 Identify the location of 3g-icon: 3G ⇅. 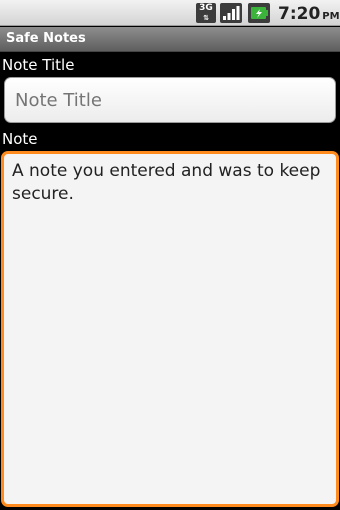
(206, 13).